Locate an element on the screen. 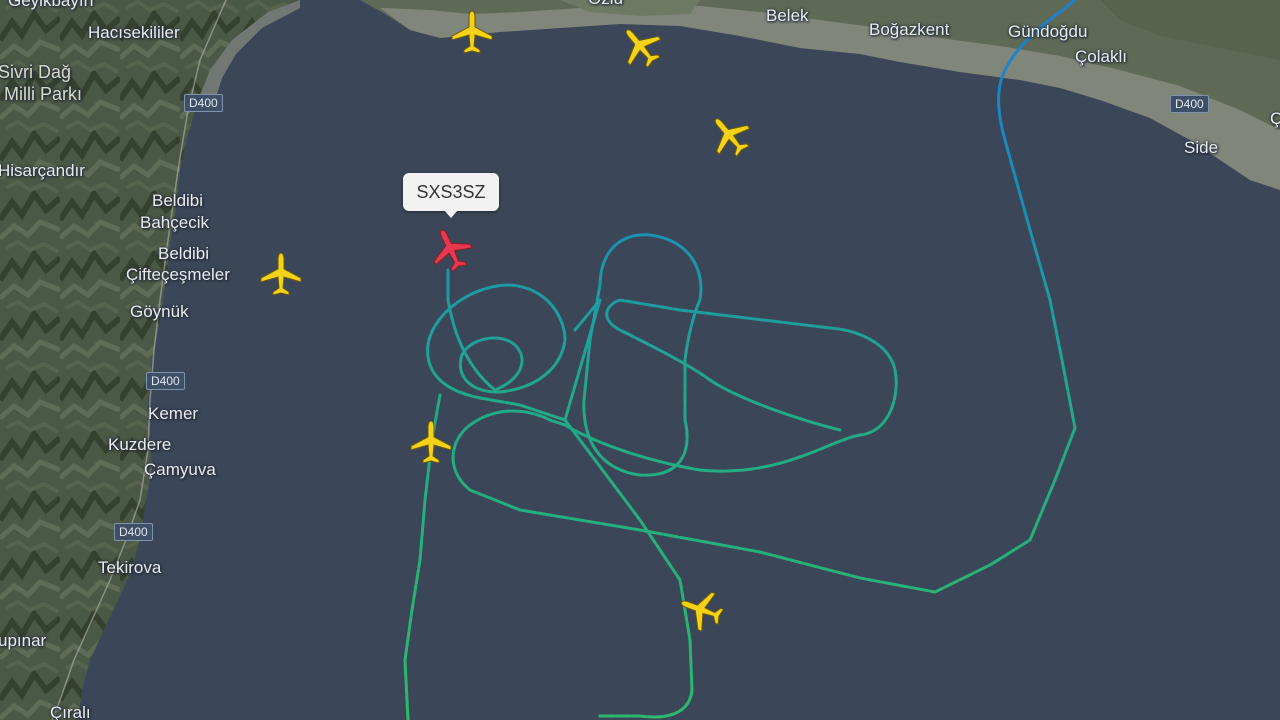  flight-callsign: SXS3SZ is located at coordinates (451, 192).